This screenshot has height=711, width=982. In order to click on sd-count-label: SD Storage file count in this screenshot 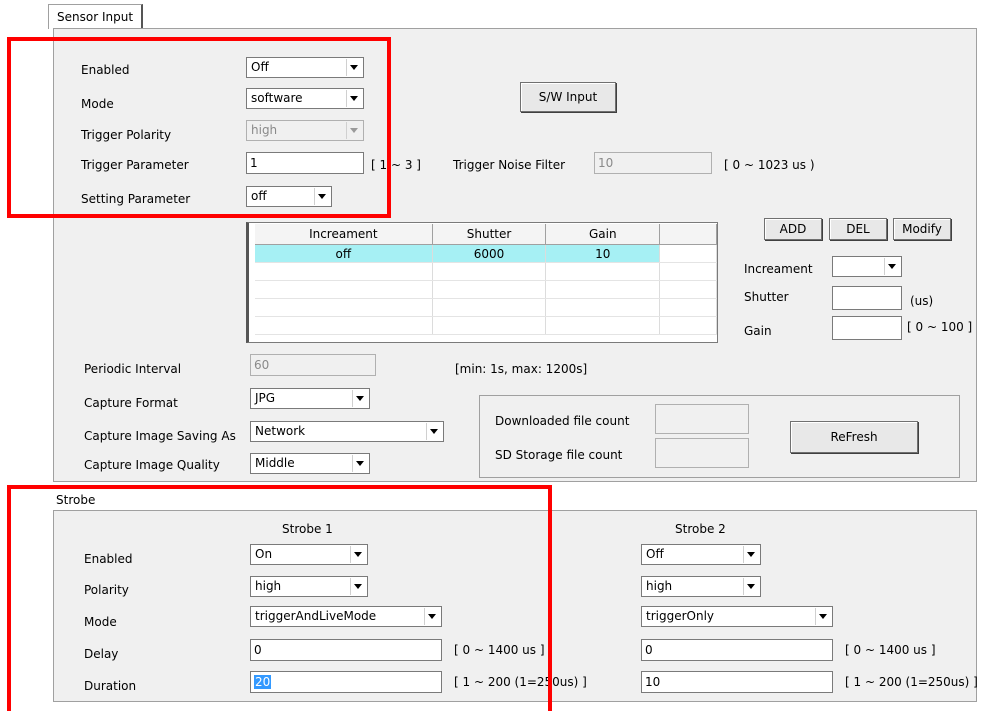, I will do `click(559, 455)`.